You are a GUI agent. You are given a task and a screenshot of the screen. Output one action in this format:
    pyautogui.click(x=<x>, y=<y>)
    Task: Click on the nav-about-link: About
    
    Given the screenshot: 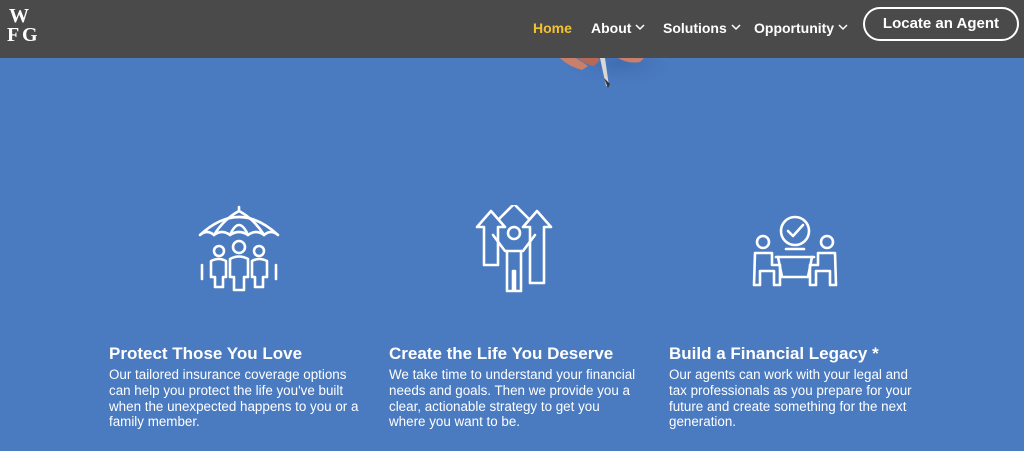 What is the action you would take?
    pyautogui.click(x=618, y=28)
    